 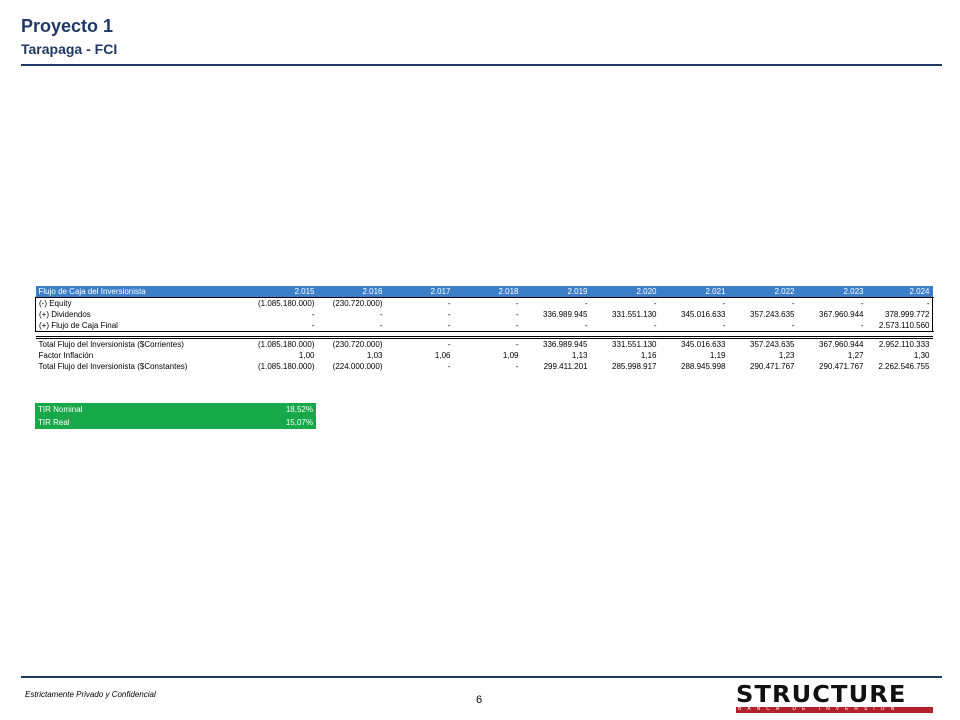 What do you see at coordinates (481, 65) in the screenshot?
I see `header-divider` at bounding box center [481, 65].